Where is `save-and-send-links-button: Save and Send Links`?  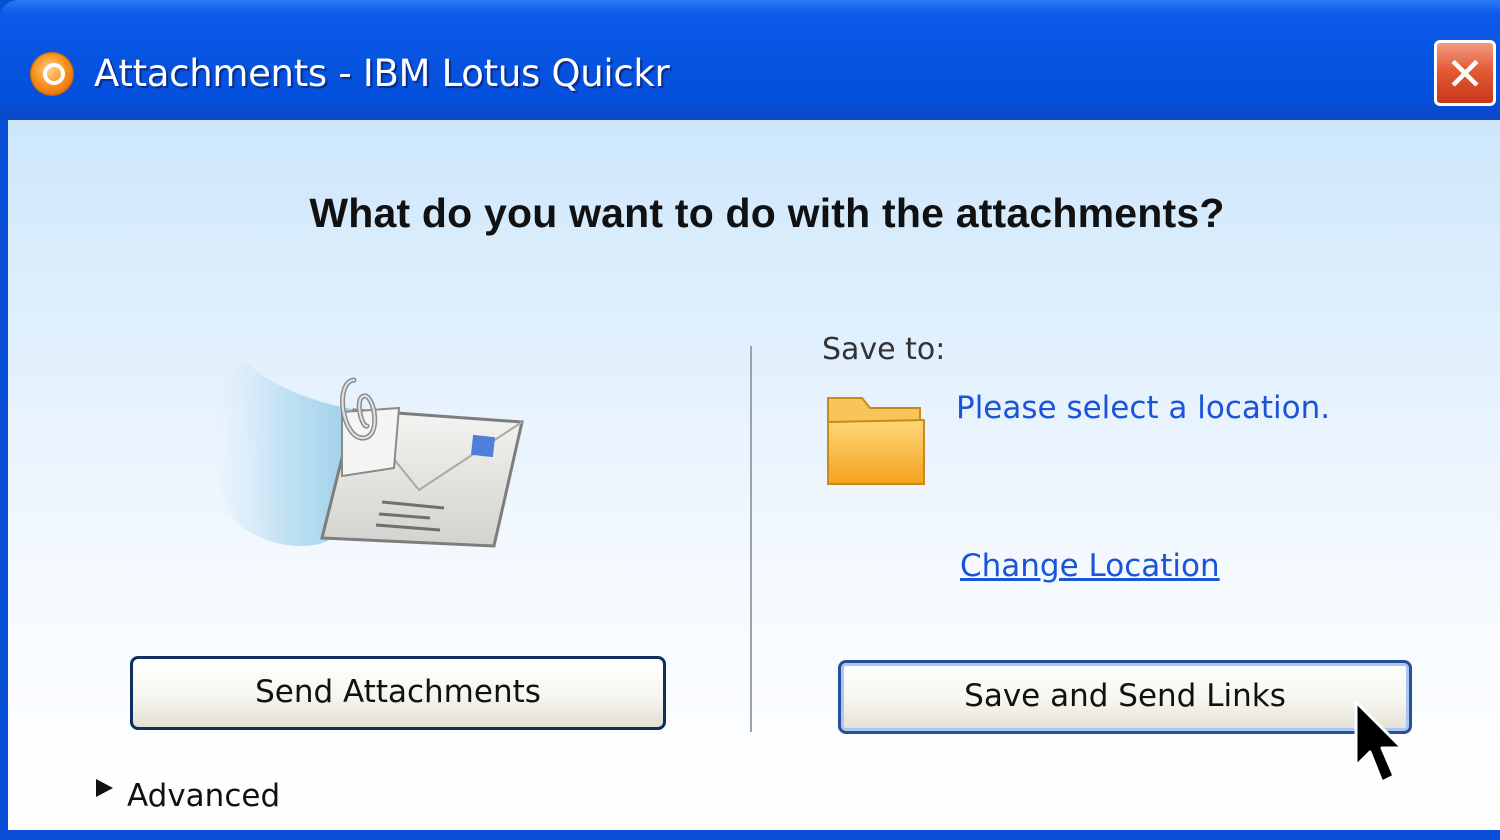
save-and-send-links-button: Save and Send Links is located at coordinates (1125, 697).